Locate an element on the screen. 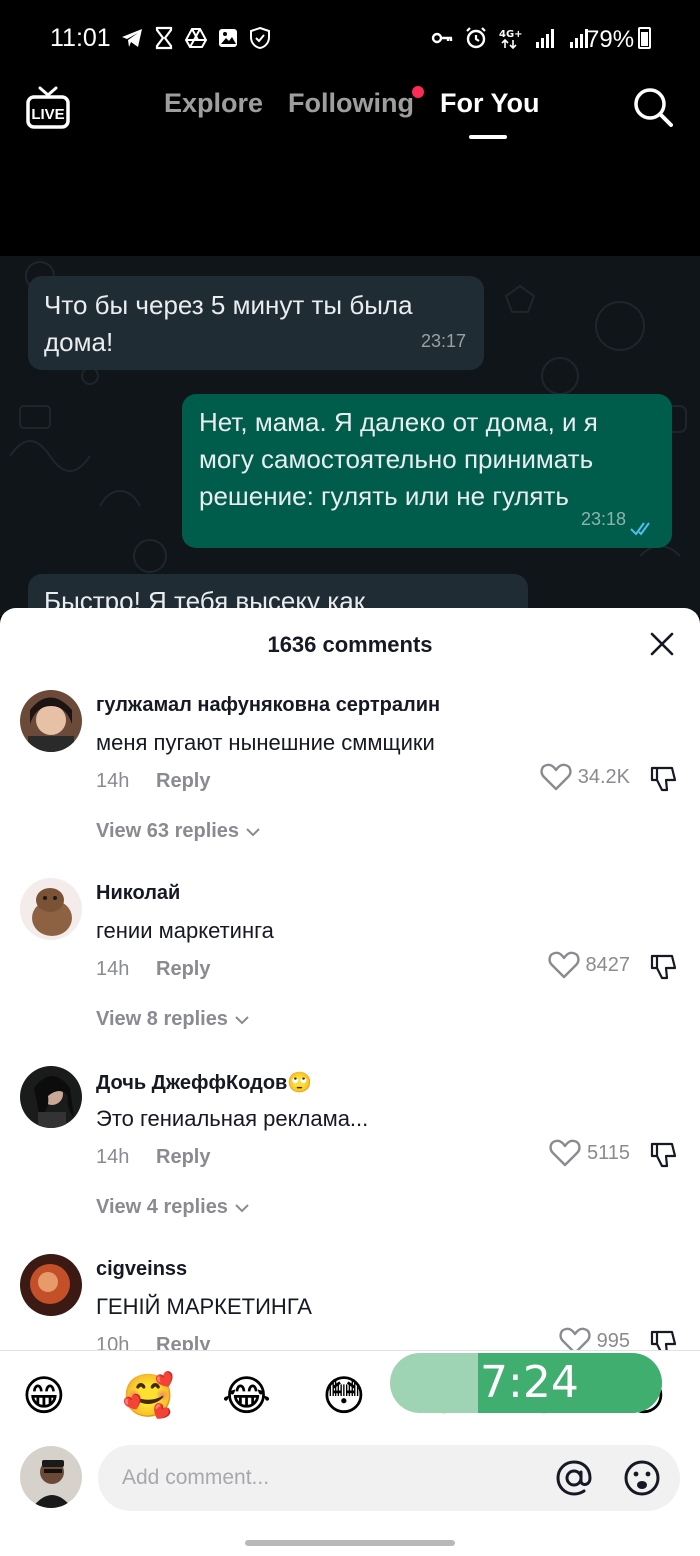 Image resolution: width=700 pixels, height=1556 pixels. view-replies-label: View 4 replies is located at coordinates (162, 1207).